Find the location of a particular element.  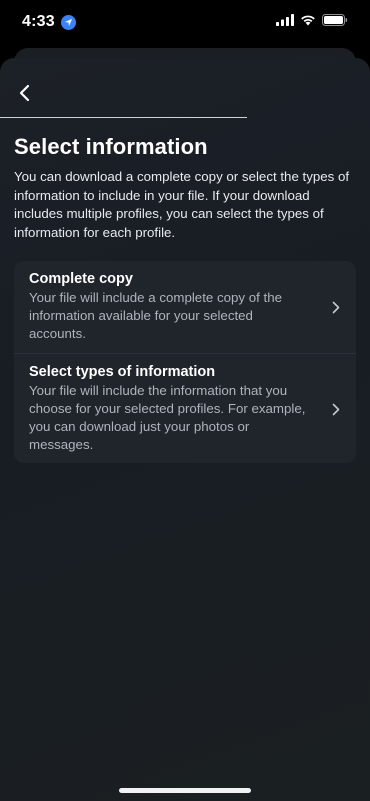

signal-icon is located at coordinates (285, 22).